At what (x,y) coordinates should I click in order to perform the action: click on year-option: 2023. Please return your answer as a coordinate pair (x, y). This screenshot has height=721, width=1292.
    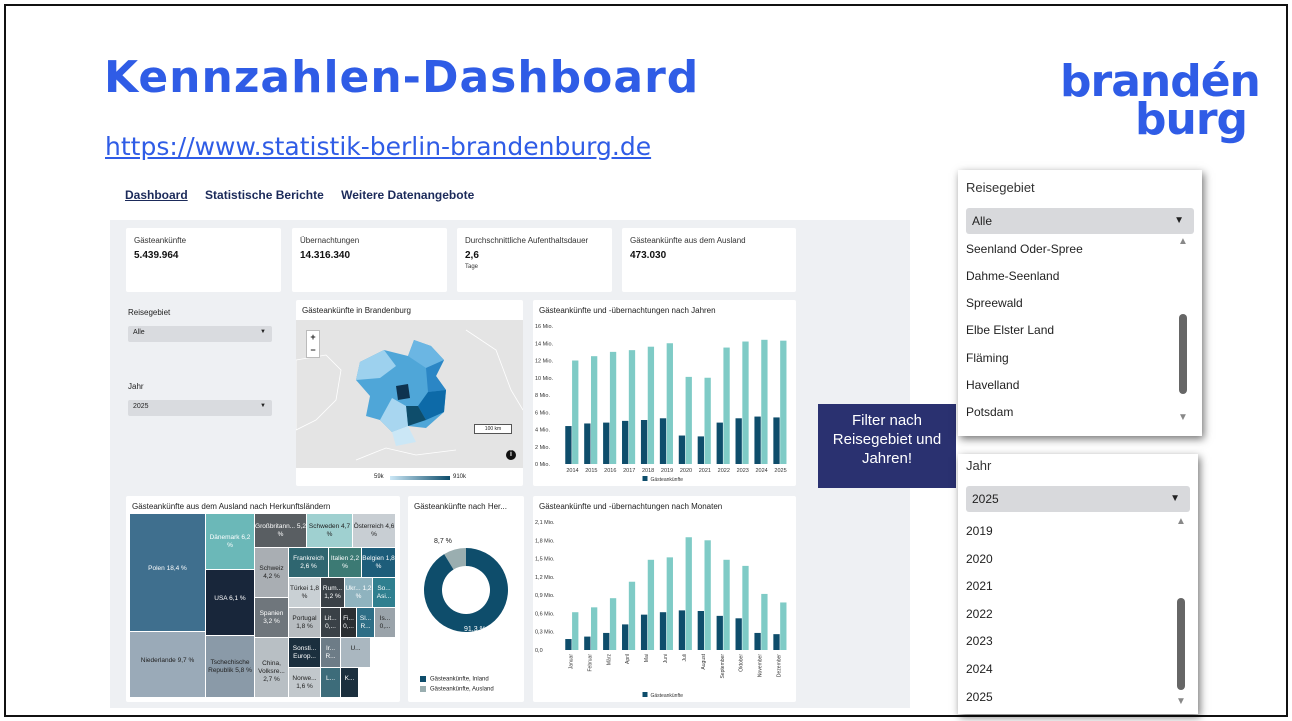
    Looking at the image, I should click on (979, 641).